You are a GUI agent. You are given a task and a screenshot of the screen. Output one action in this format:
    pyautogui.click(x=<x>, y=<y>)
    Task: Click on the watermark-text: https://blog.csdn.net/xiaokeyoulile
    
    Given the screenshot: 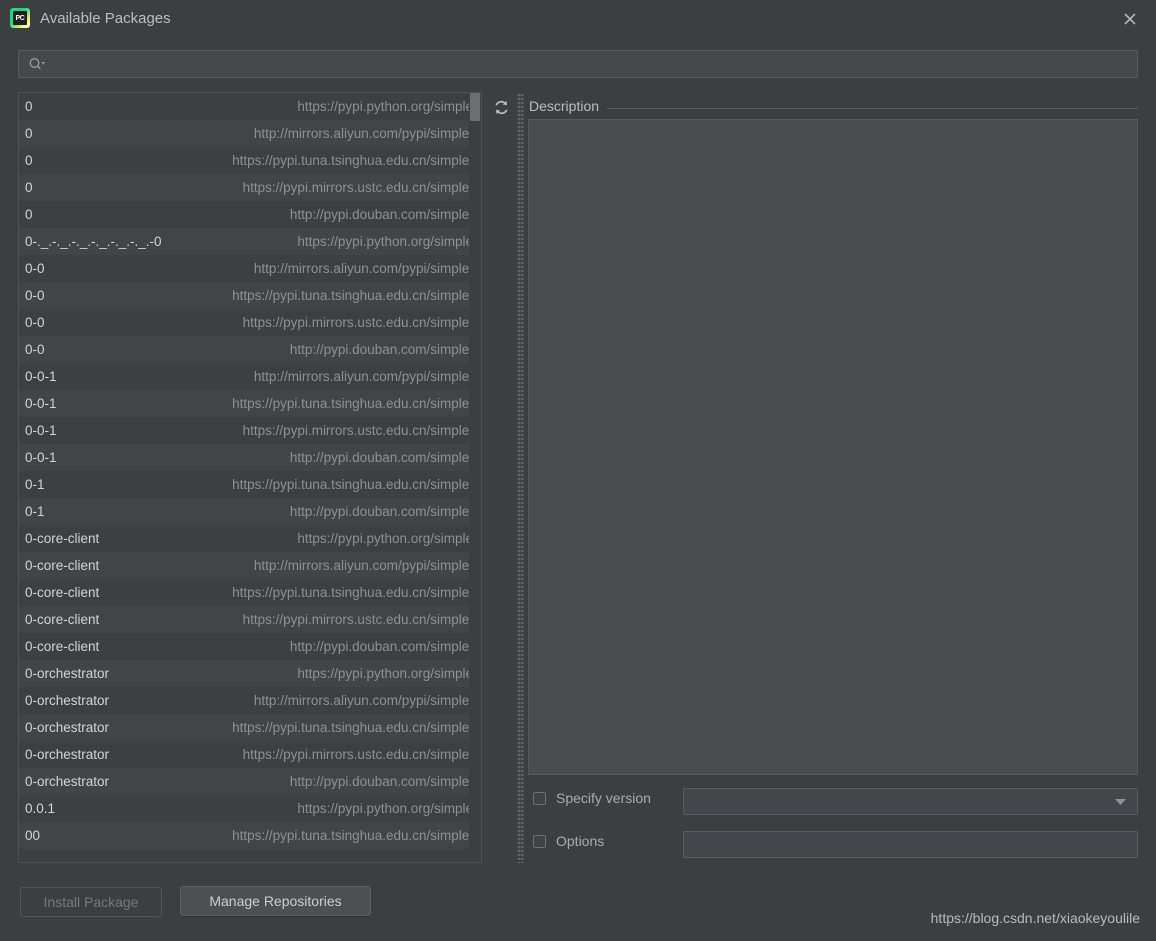 What is the action you would take?
    pyautogui.click(x=1035, y=918)
    